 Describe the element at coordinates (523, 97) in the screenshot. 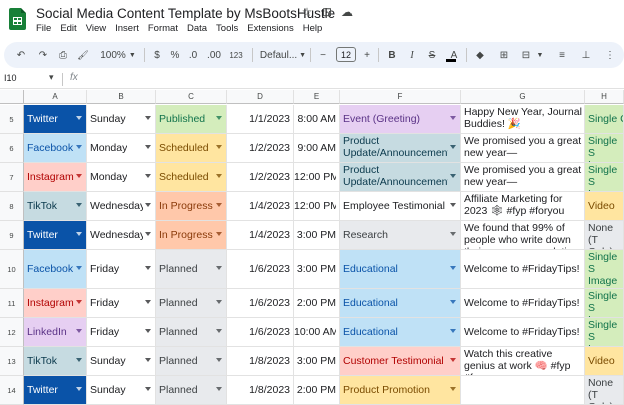

I see `column-header-g: G` at that location.